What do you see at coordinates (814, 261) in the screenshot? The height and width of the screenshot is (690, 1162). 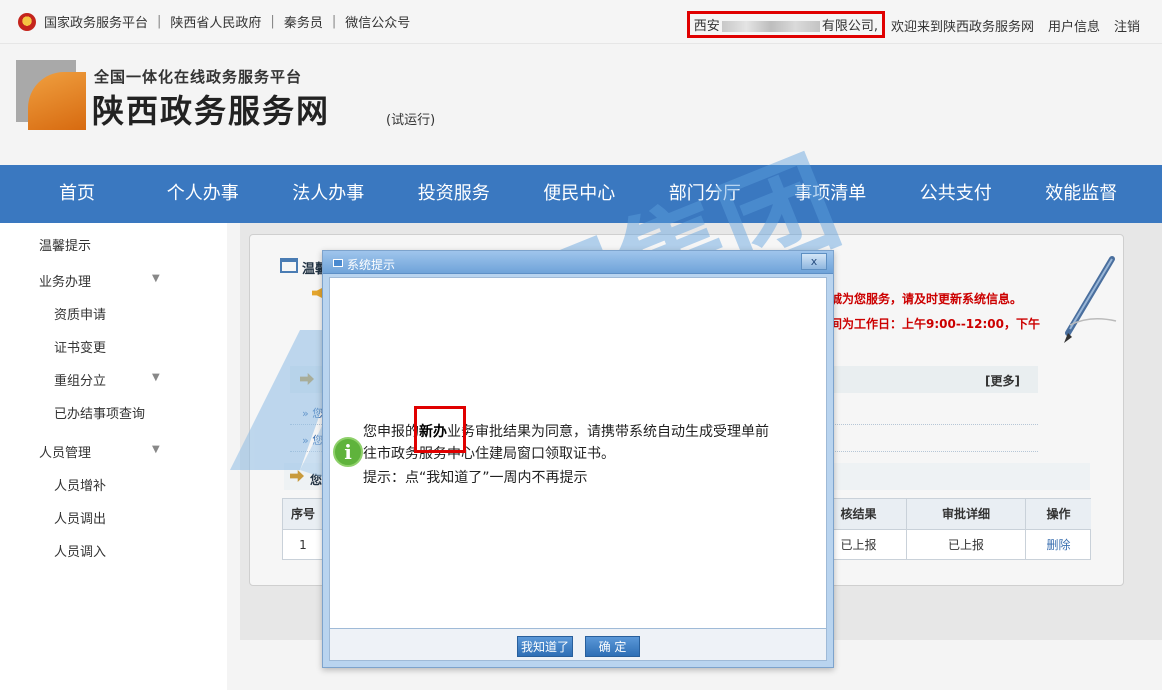 I see `close-icon: x` at bounding box center [814, 261].